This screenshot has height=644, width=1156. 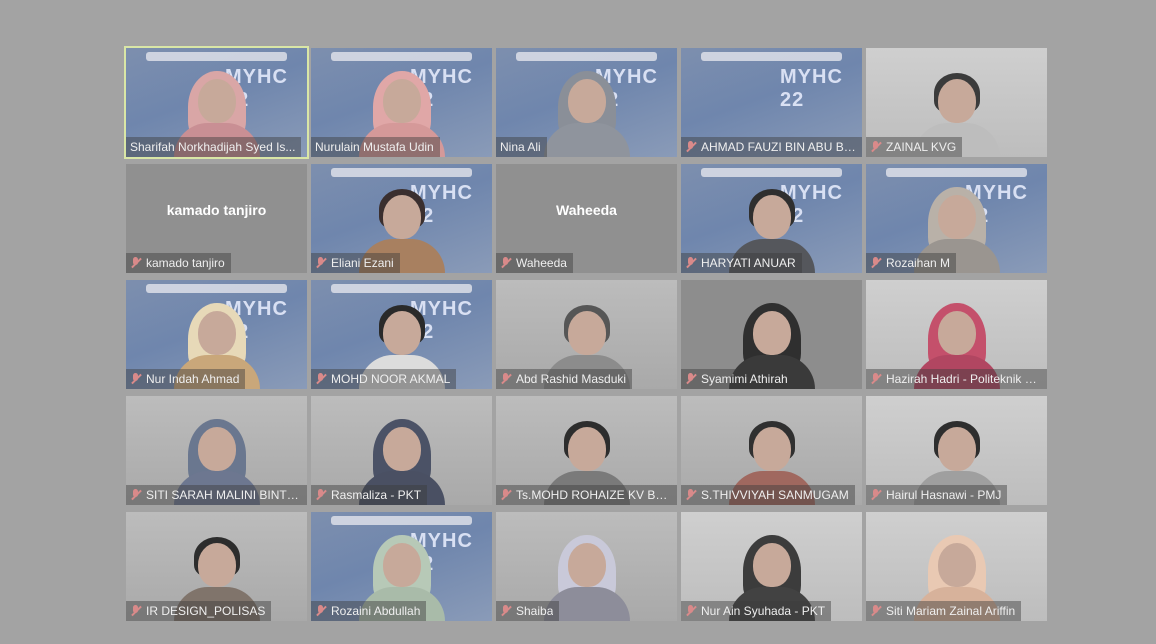 I want to click on participant-name-label: ZAINAL KVG, so click(x=914, y=147).